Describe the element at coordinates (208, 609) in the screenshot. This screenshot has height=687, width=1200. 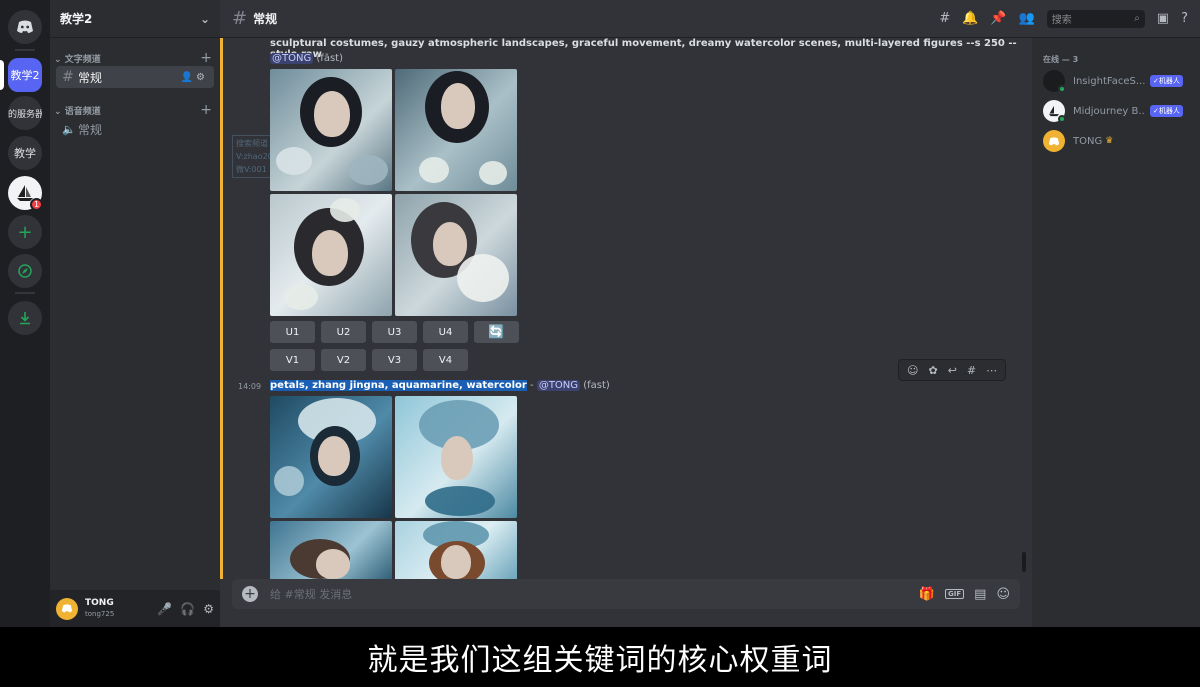
I see `settings-gear-icon: ⚙` at that location.